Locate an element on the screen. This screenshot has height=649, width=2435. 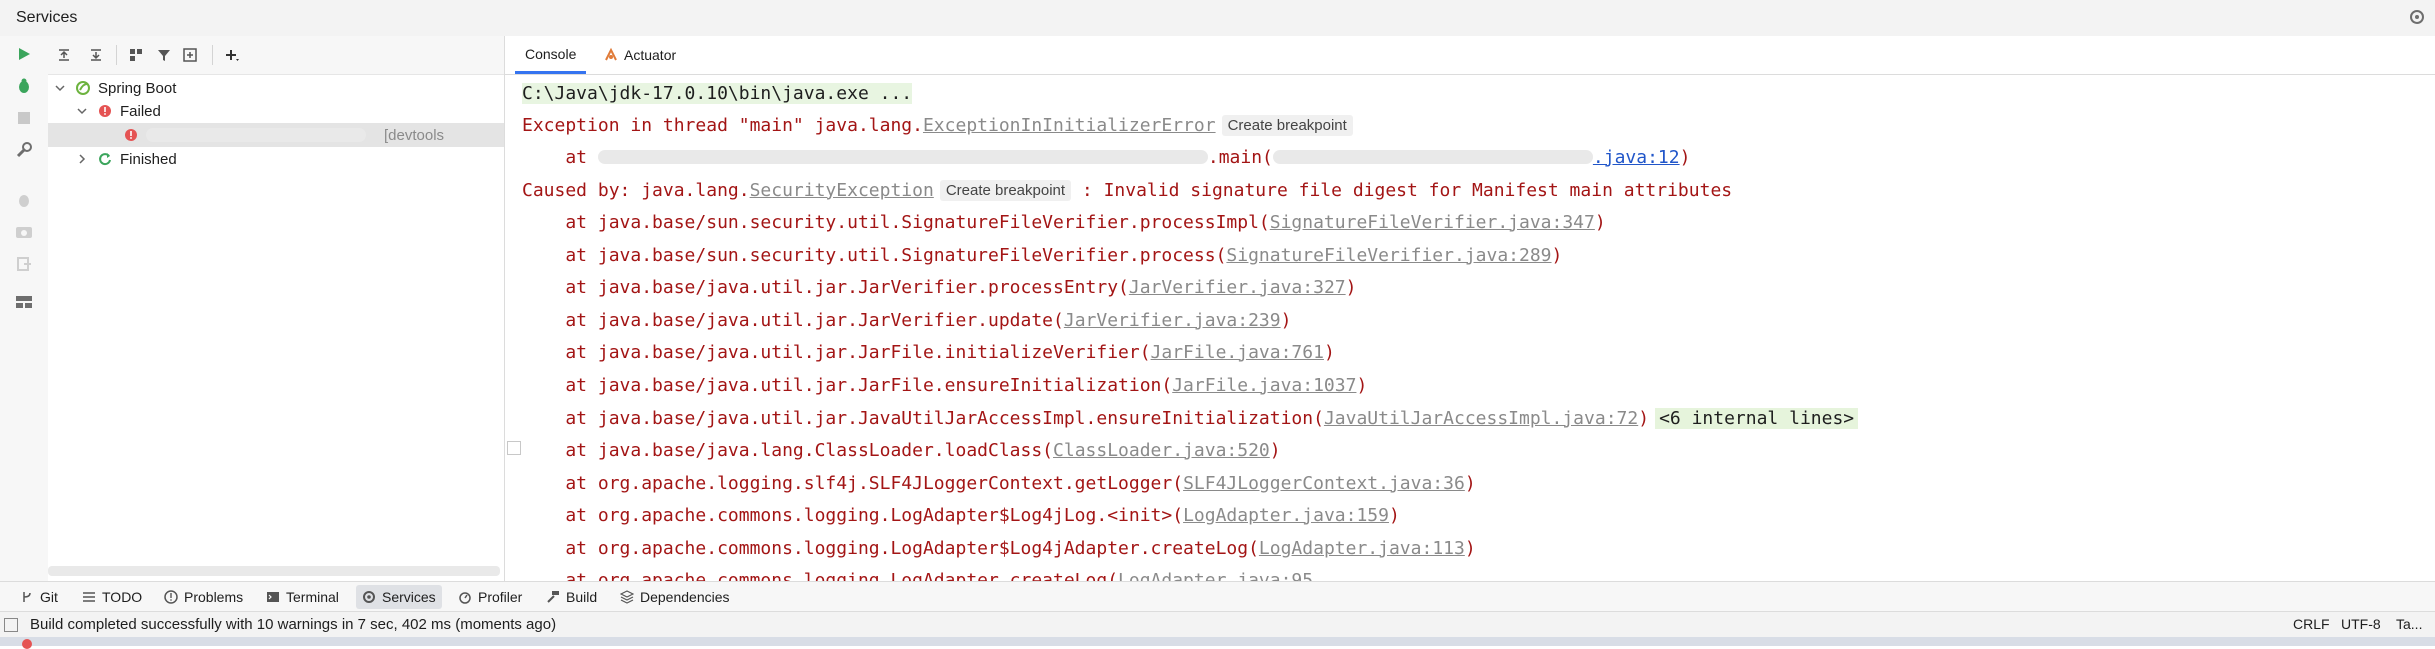
source-link: ClassLoader.java:520 is located at coordinates (1161, 450).